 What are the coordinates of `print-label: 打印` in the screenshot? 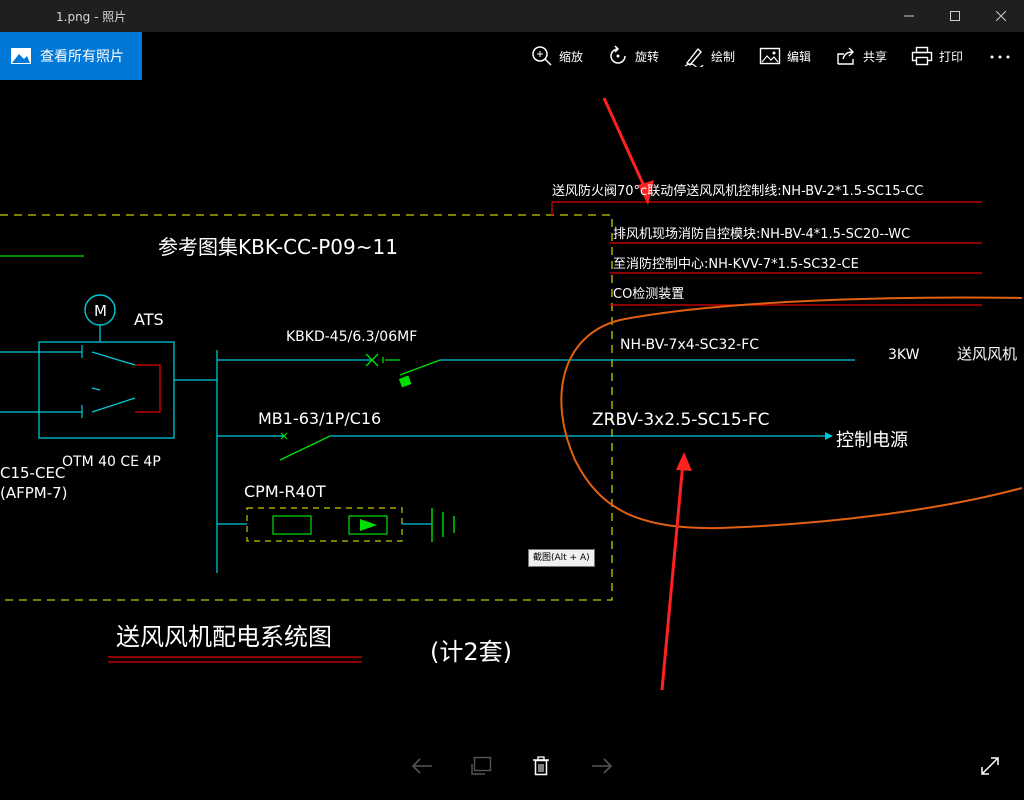 It's located at (951, 56).